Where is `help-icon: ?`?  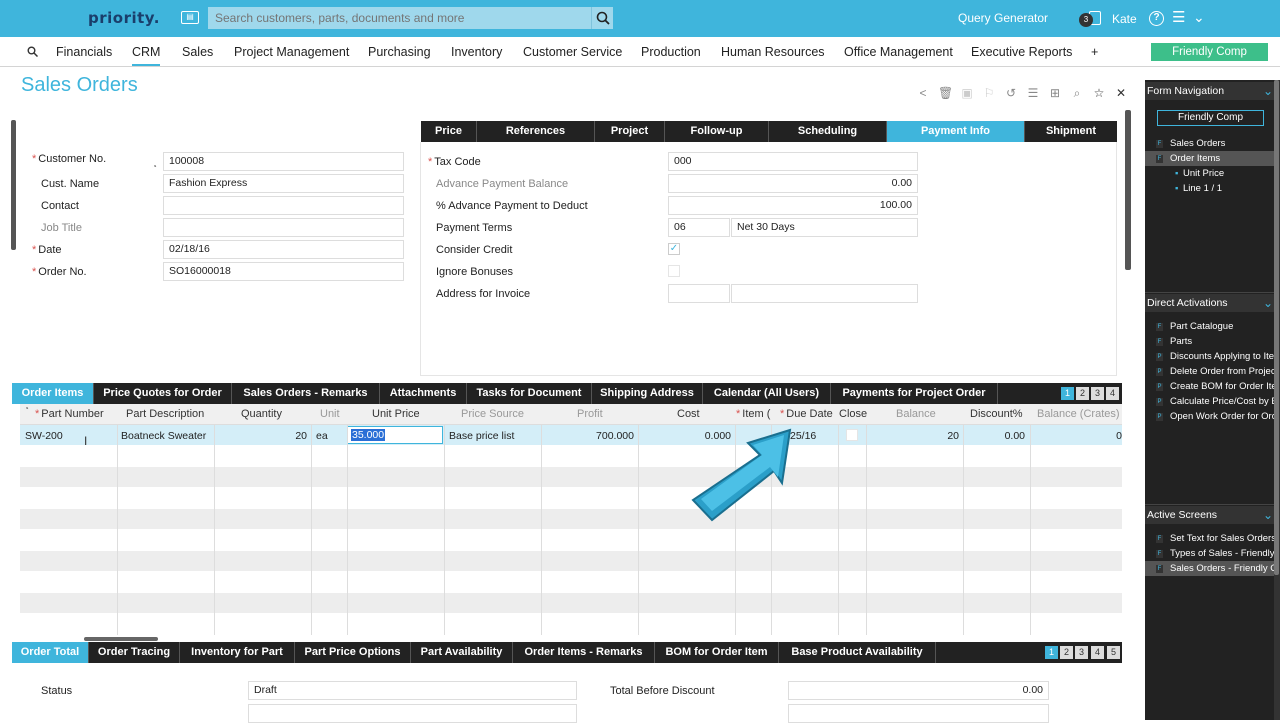
help-icon: ? is located at coordinates (1156, 18).